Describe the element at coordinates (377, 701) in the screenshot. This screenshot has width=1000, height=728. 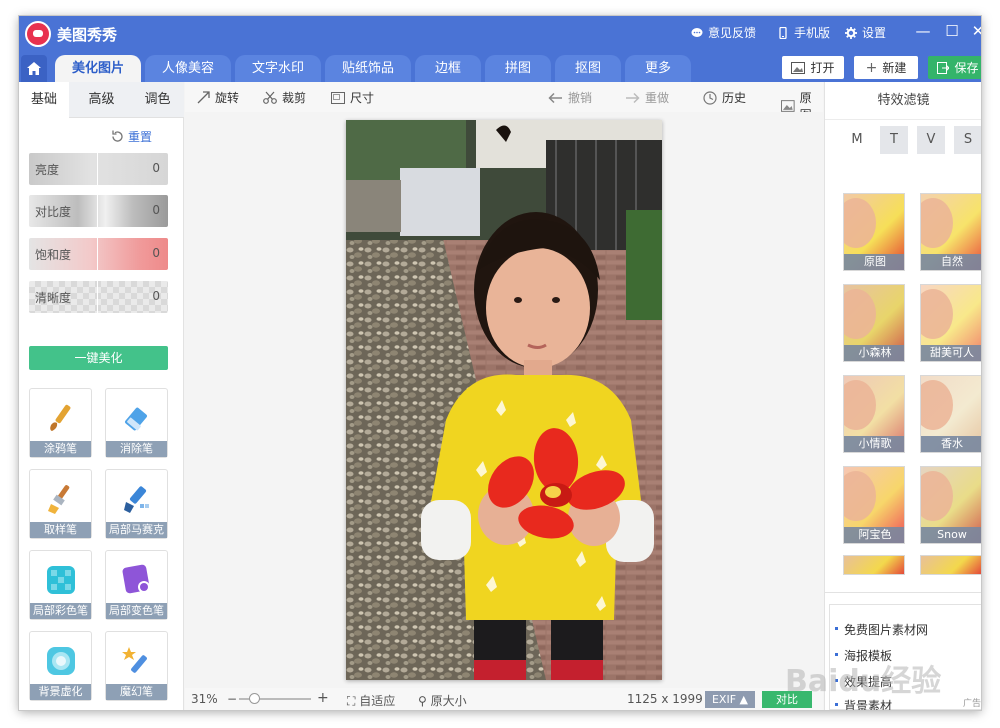
I see `fit-label: 自适应` at that location.